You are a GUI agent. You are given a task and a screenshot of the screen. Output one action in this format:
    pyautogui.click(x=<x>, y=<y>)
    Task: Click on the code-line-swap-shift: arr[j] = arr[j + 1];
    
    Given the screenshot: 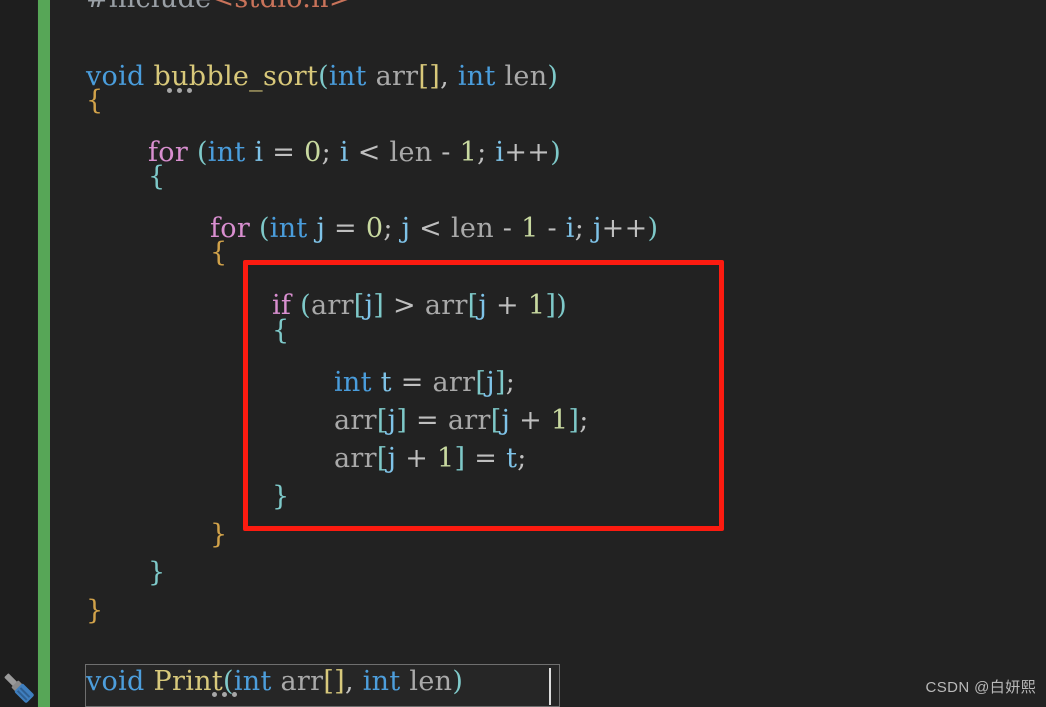 What is the action you would take?
    pyautogui.click(x=461, y=421)
    